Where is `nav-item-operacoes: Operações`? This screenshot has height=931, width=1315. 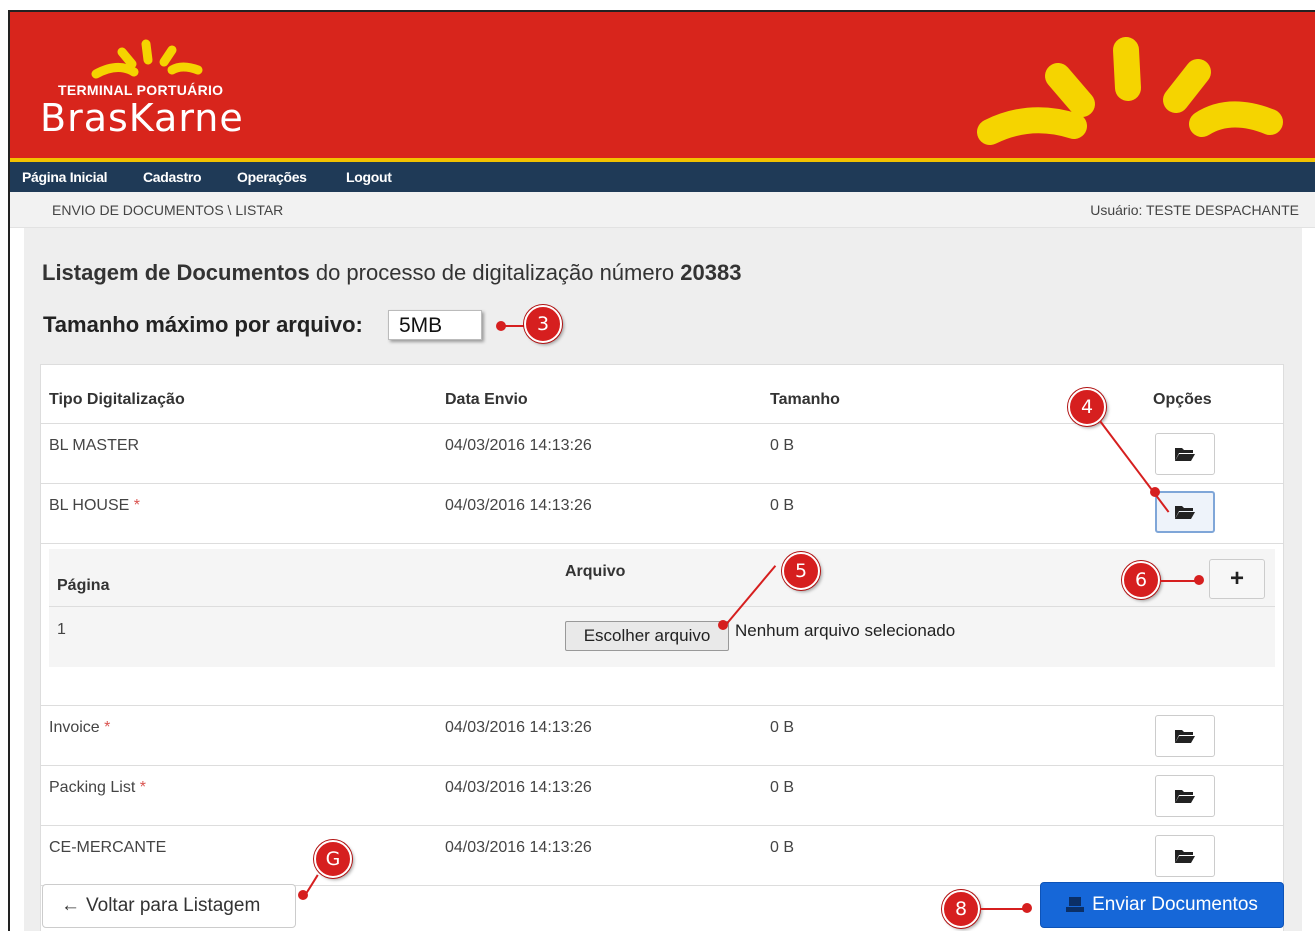 nav-item-operacoes: Operações is located at coordinates (272, 177).